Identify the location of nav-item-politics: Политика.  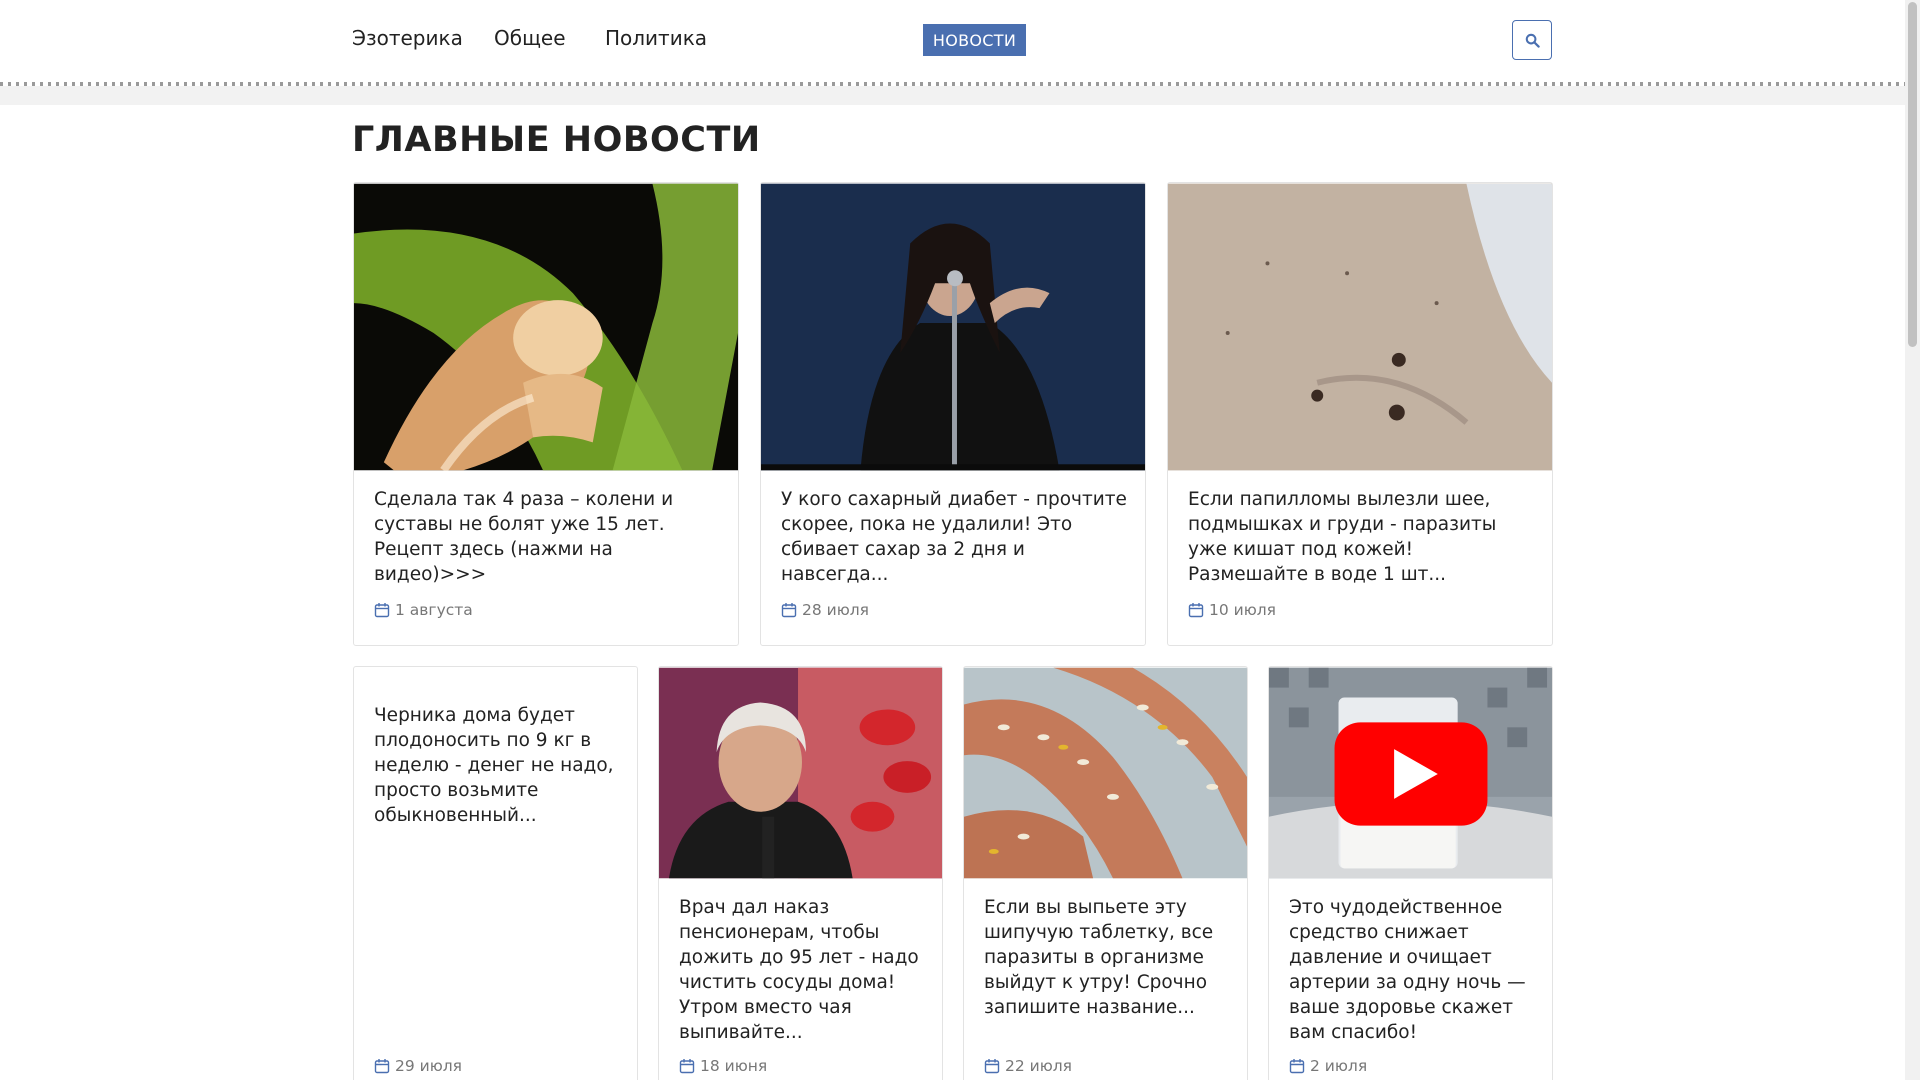
(656, 38).